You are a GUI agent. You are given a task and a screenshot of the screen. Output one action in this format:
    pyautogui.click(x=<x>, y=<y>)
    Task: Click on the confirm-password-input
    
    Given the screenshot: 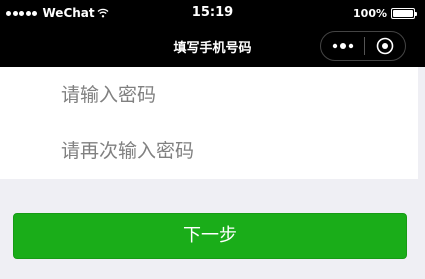 What is the action you would take?
    pyautogui.click(x=231, y=151)
    